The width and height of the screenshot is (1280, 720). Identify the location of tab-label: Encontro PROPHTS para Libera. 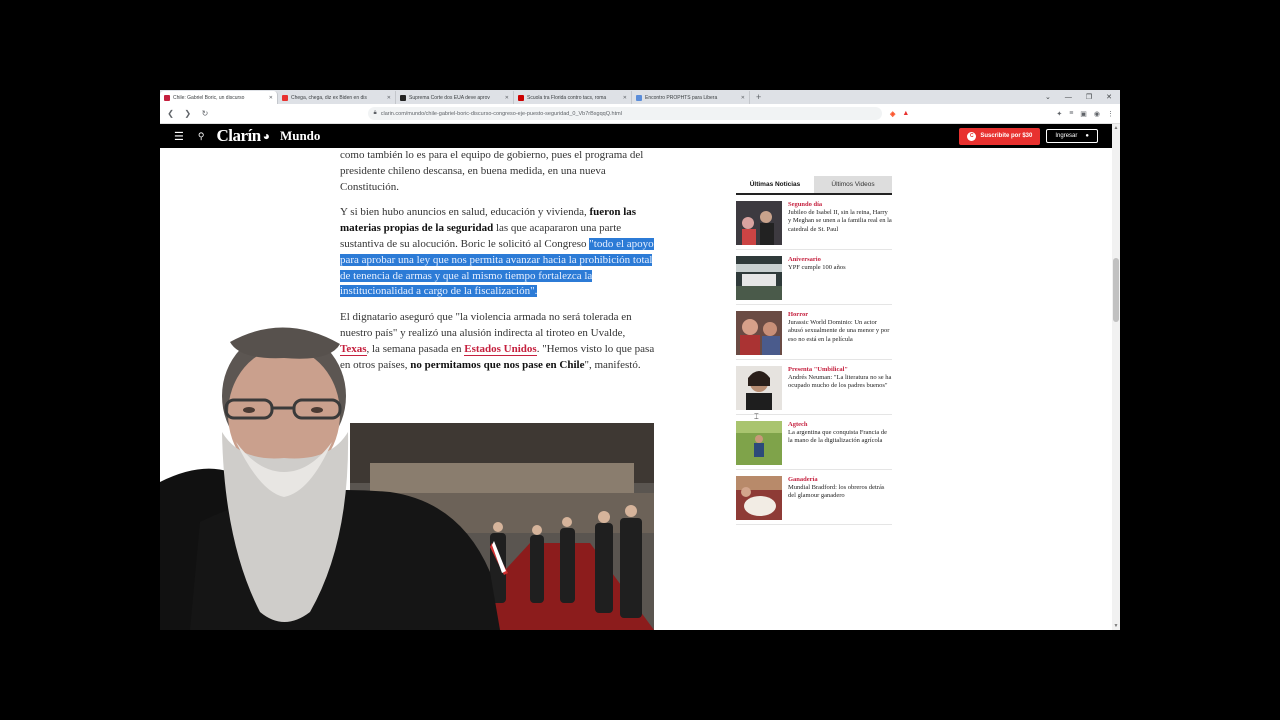
(681, 97).